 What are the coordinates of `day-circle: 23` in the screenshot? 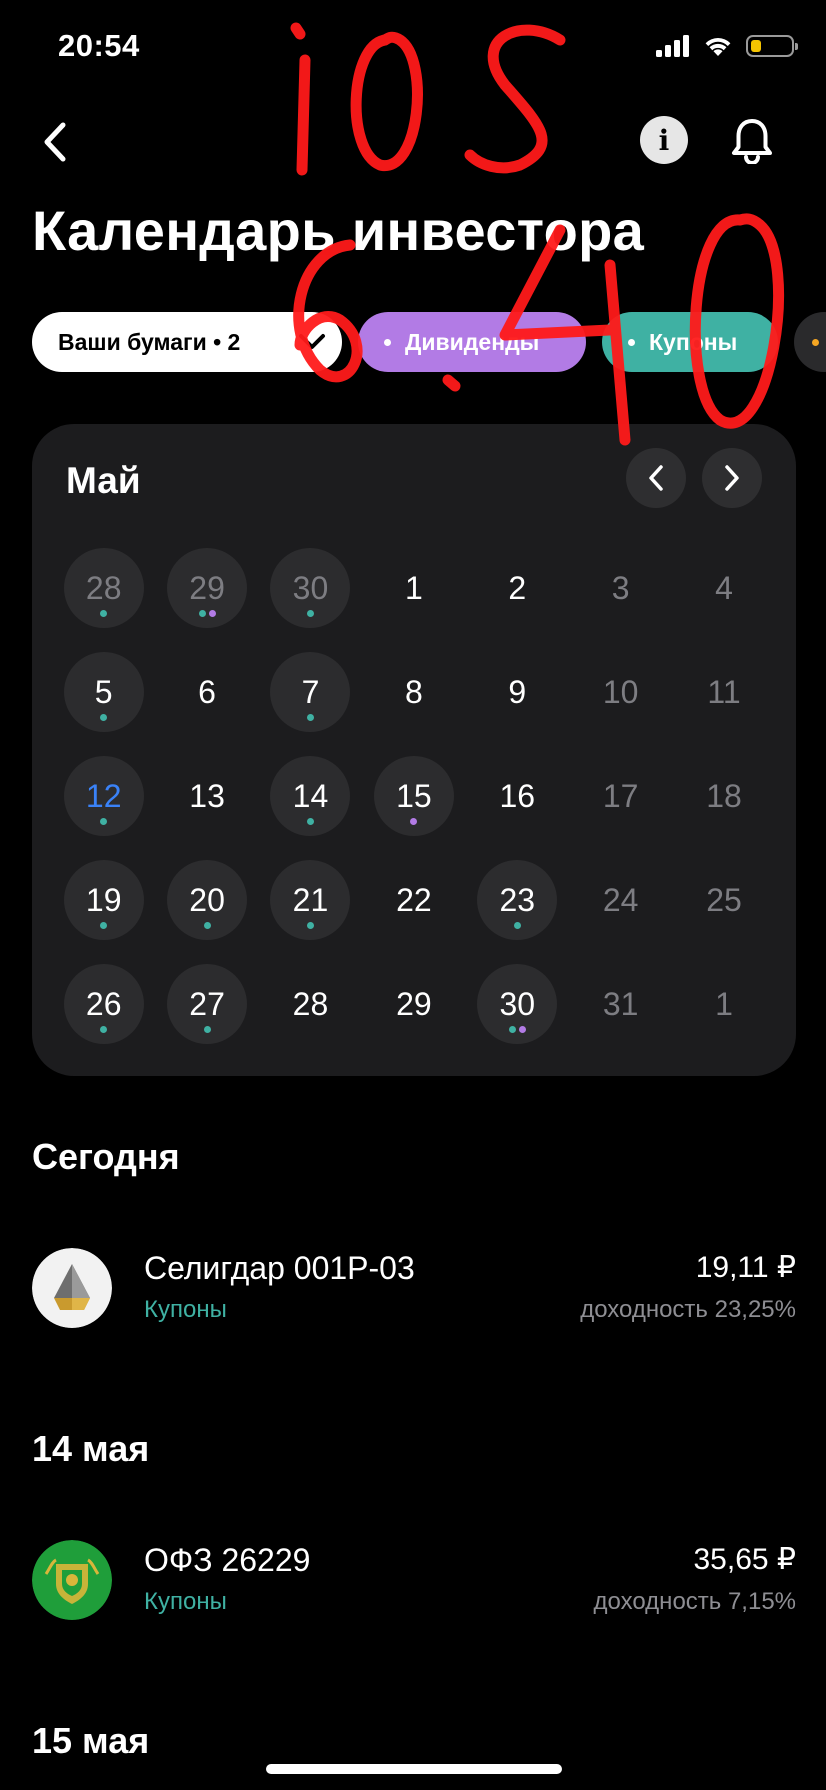 It's located at (517, 900).